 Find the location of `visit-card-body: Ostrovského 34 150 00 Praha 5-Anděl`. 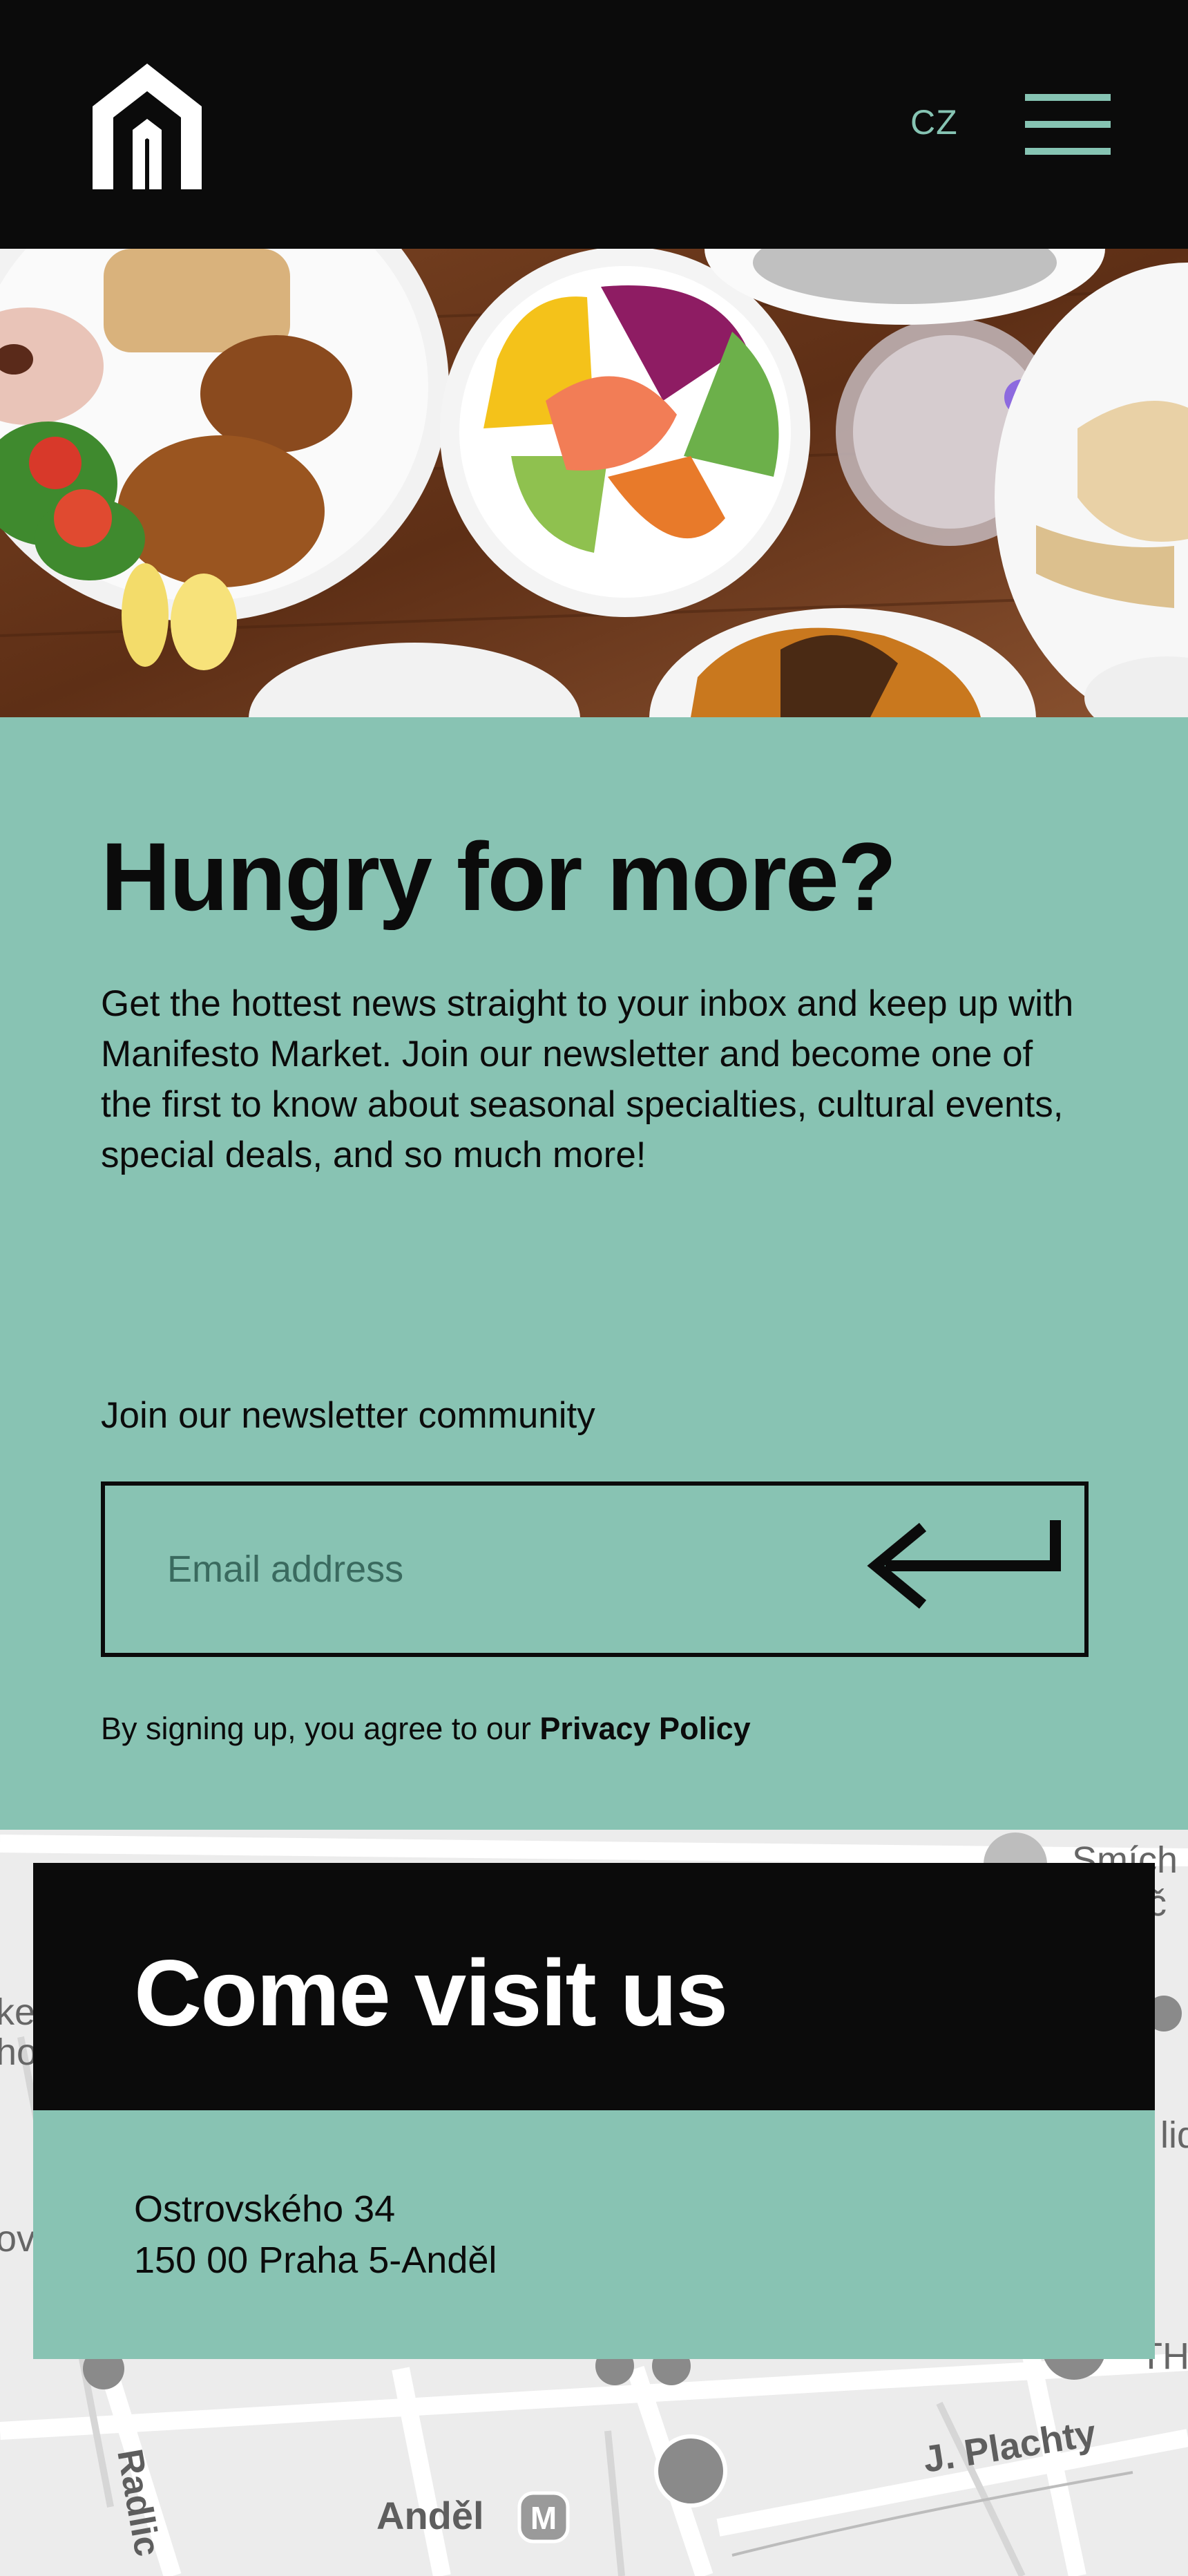

visit-card-body: Ostrovského 34 150 00 Praha 5-Anděl is located at coordinates (594, 2234).